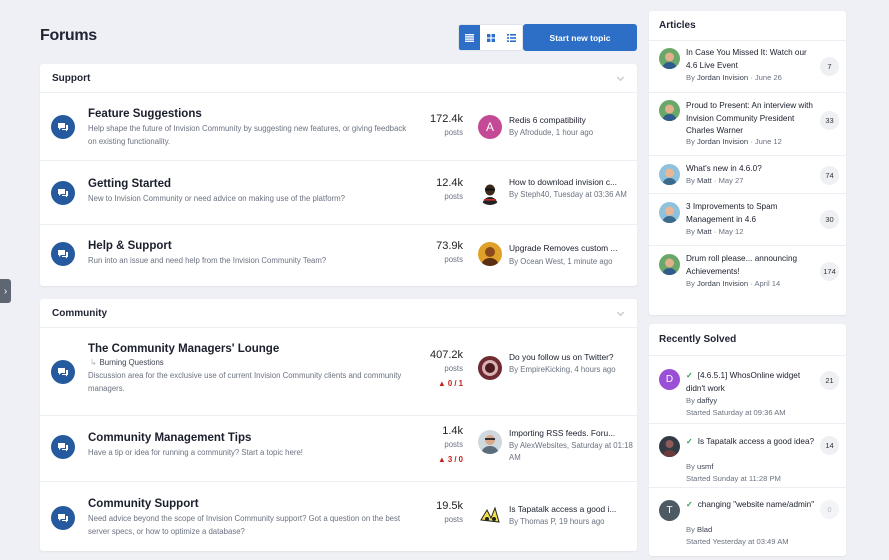 This screenshot has height=560, width=889. What do you see at coordinates (570, 357) in the screenshot?
I see `last-post-title: Do you follow us on Twitter?` at bounding box center [570, 357].